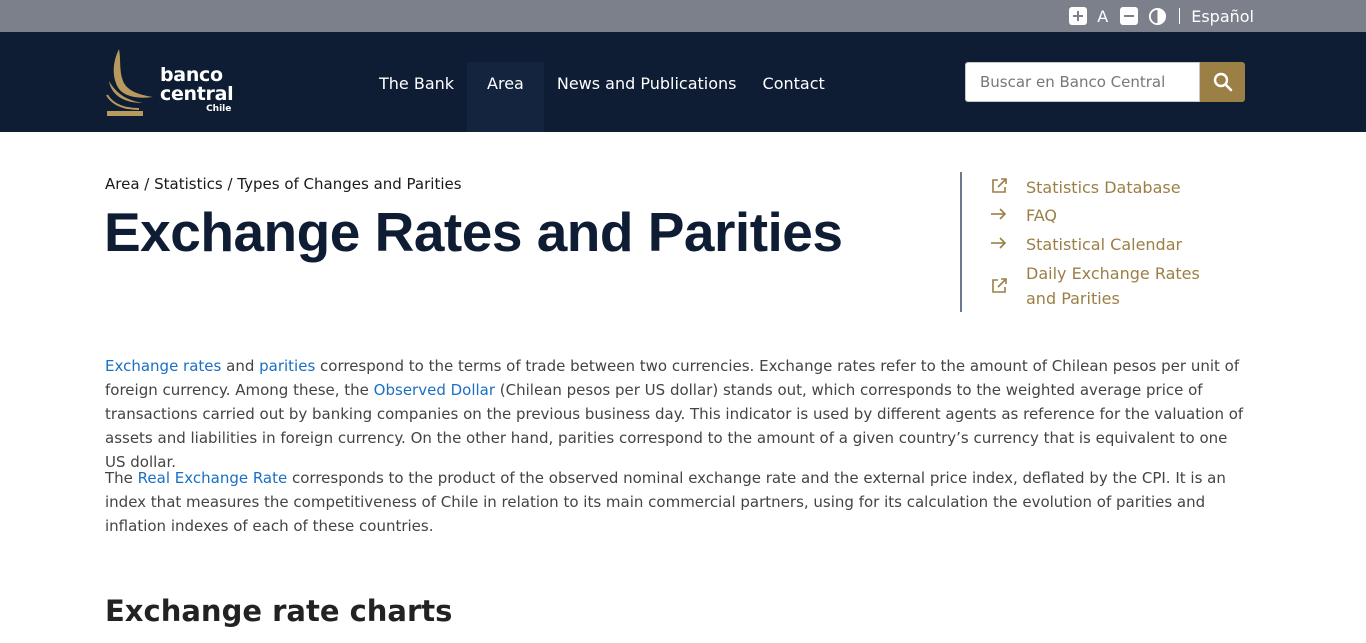  What do you see at coordinates (1041, 215) in the screenshot?
I see `side-link-label: FAQ` at bounding box center [1041, 215].